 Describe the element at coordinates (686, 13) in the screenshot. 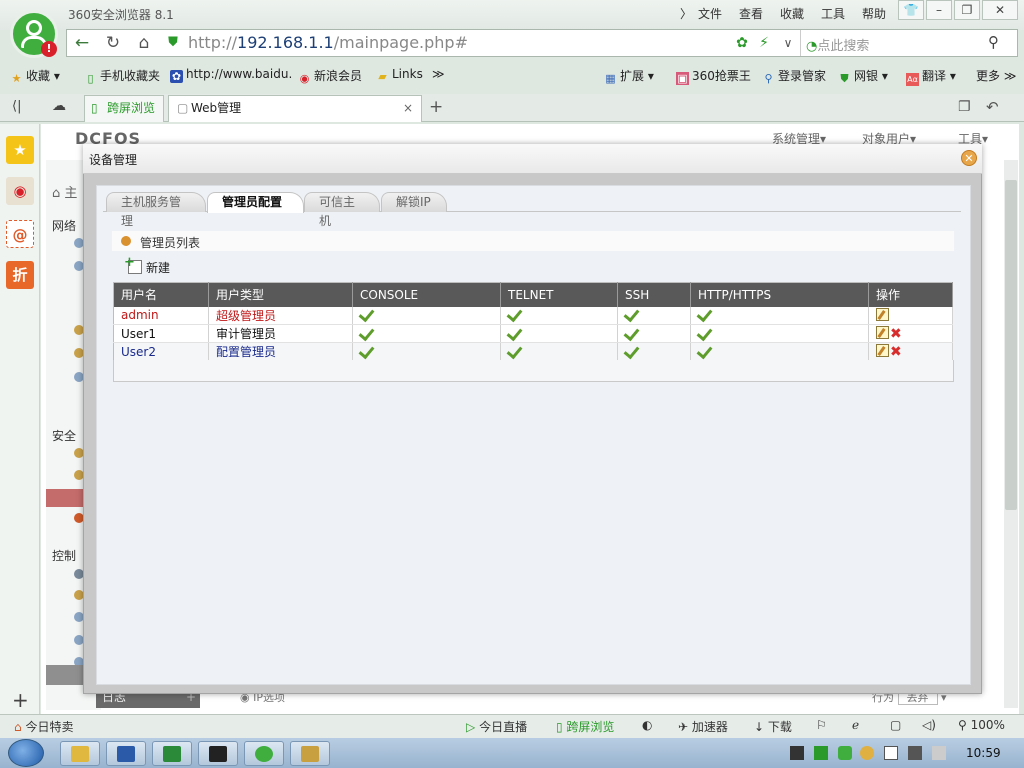

I see `menu-arrow-icon: 〉` at that location.